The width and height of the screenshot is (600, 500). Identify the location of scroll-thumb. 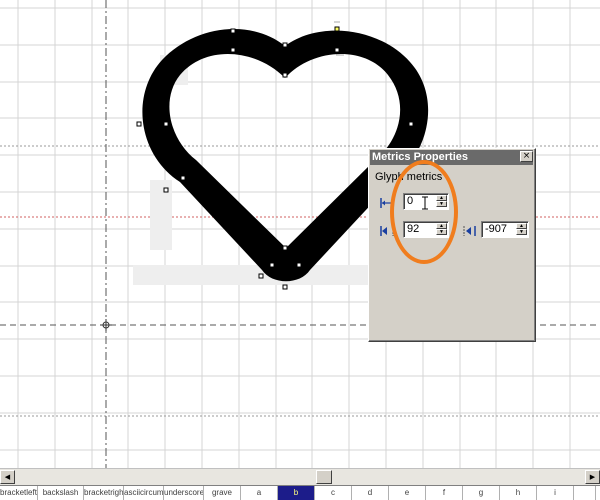
(324, 477).